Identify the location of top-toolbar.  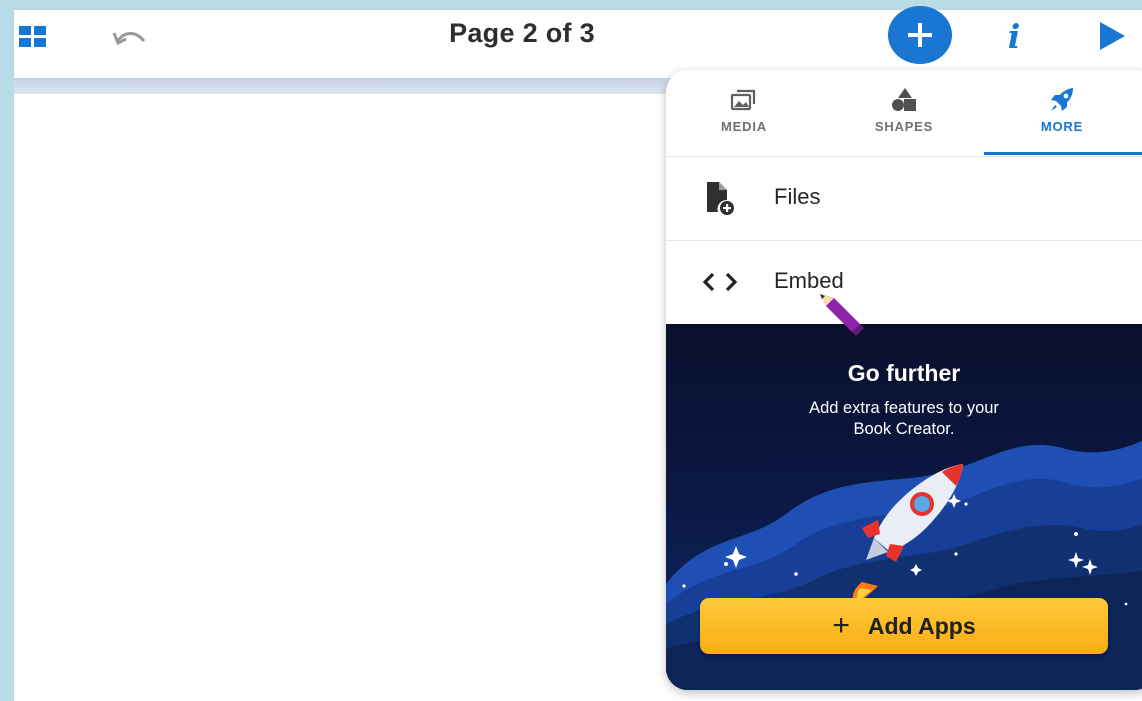
(578, 44).